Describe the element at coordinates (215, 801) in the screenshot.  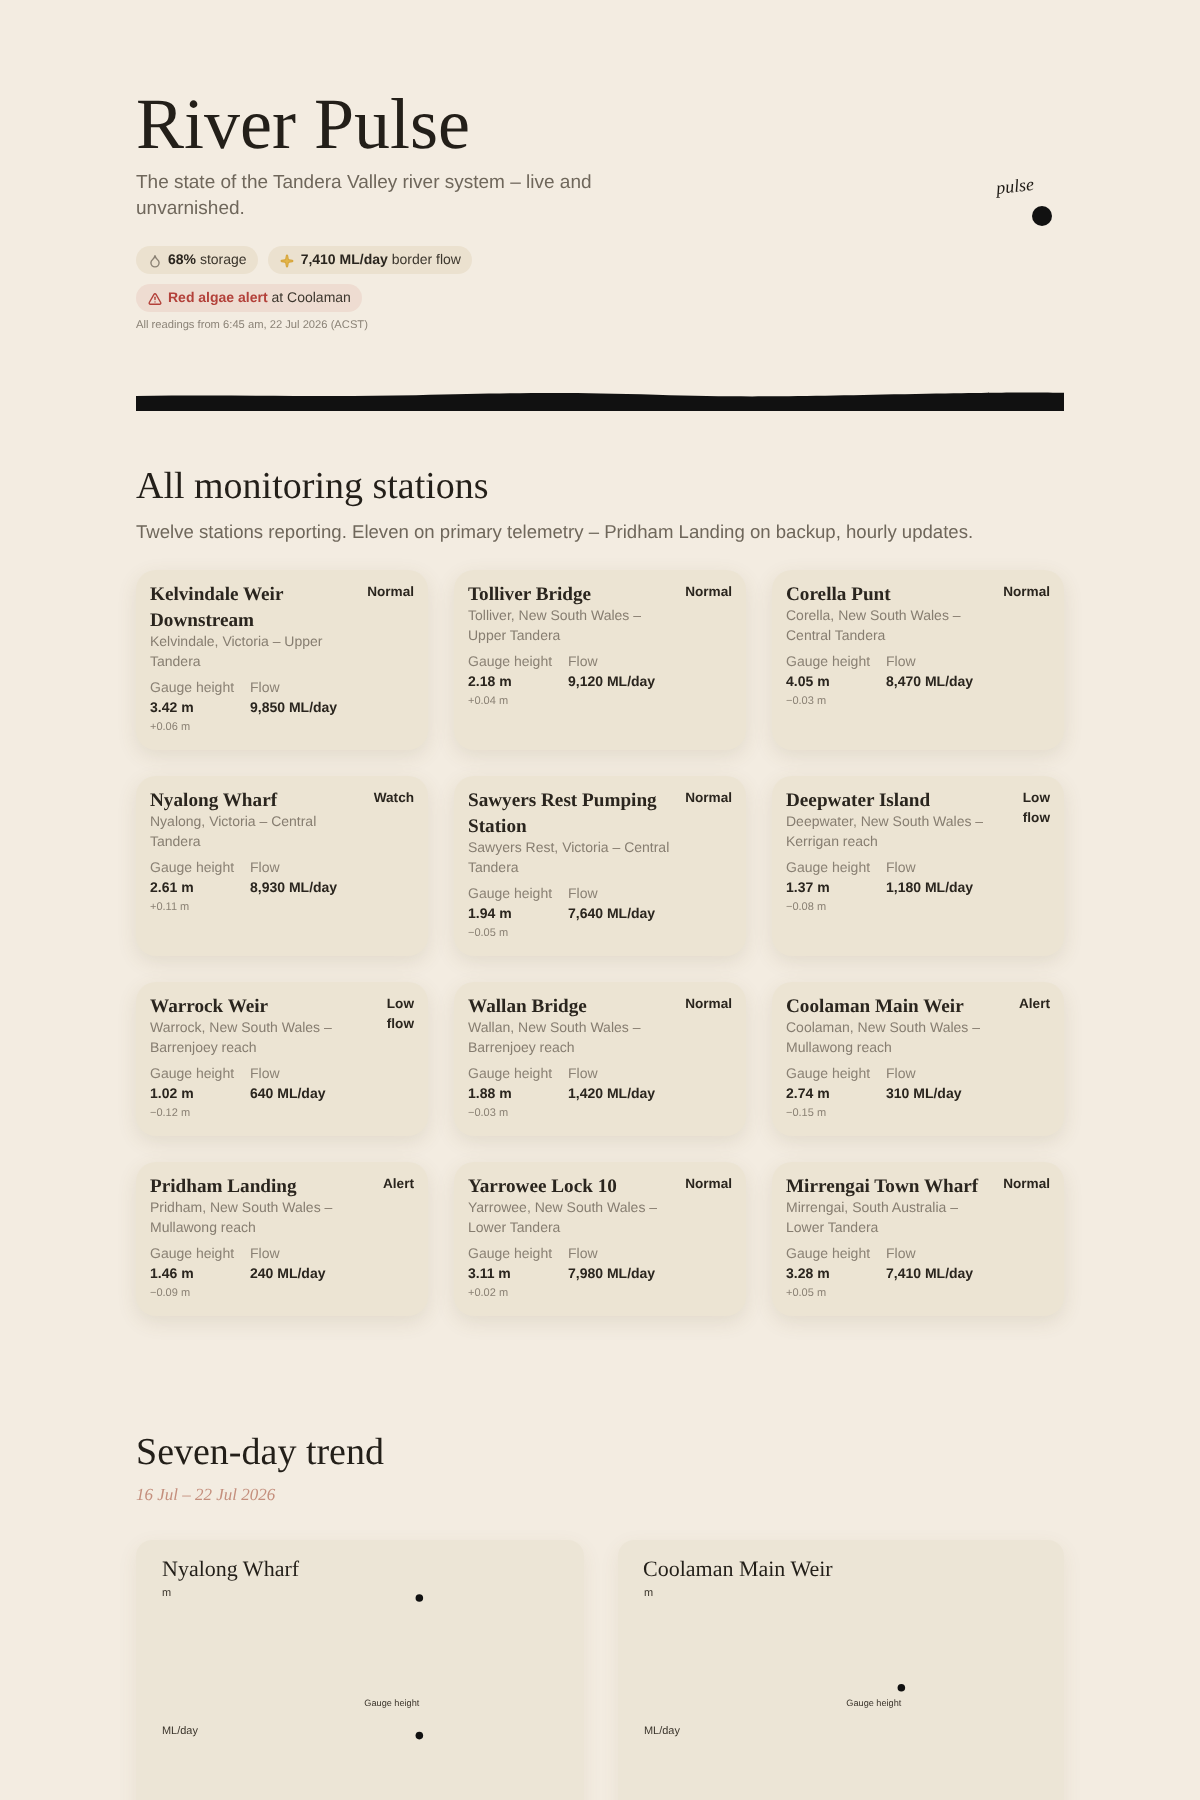
I see `station-name: Nyalong Wharf` at that location.